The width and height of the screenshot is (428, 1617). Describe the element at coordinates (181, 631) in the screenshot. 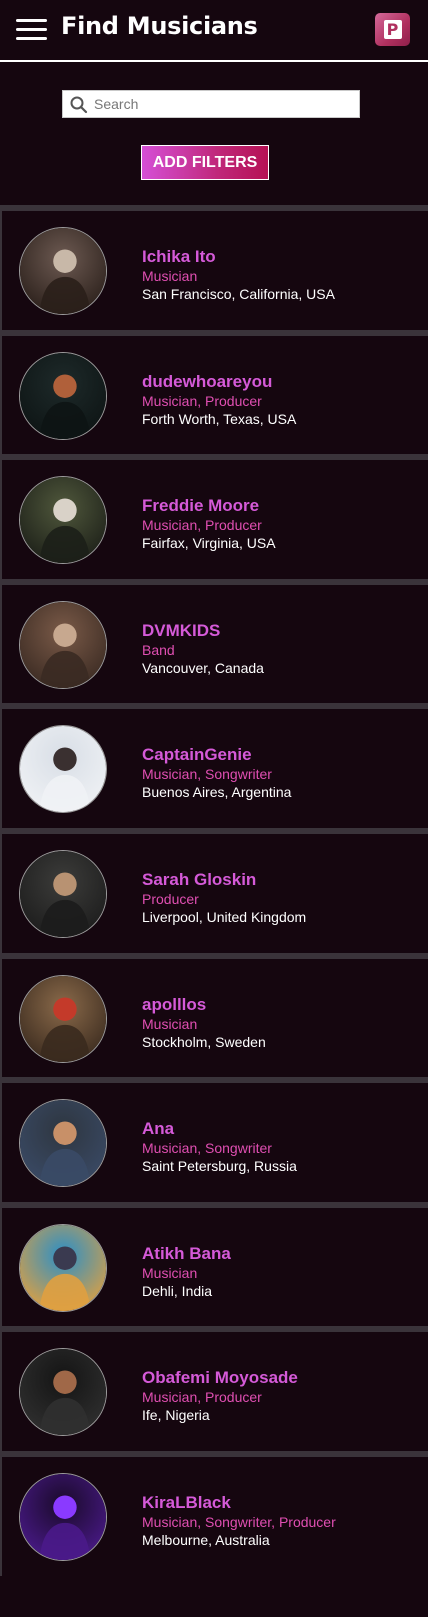

I see `musician-name: DVMKIDS` at that location.